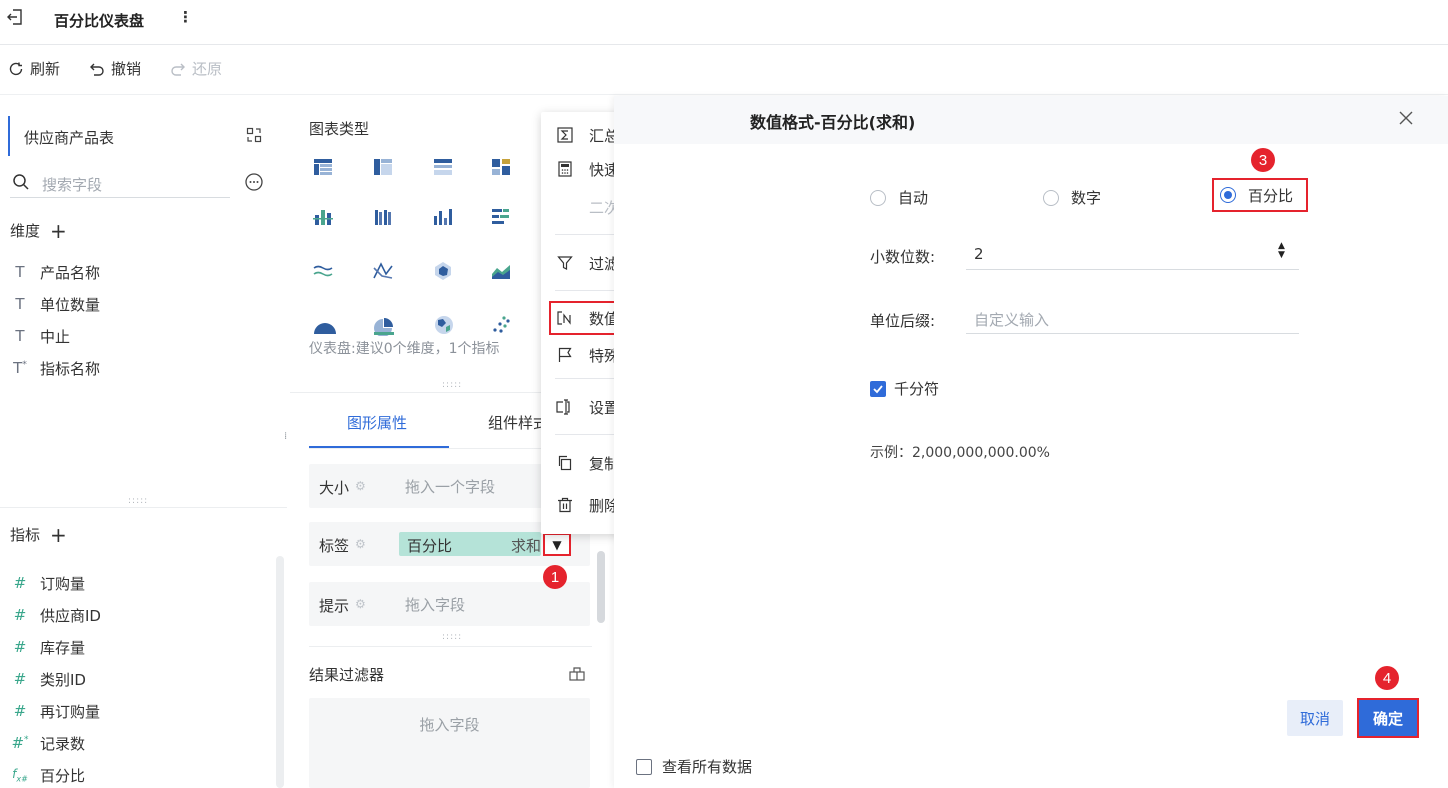 Image resolution: width=1448 pixels, height=788 pixels. Describe the element at coordinates (1281, 251) in the screenshot. I see `stepper-arrows-icon: ▲ ▼` at that location.